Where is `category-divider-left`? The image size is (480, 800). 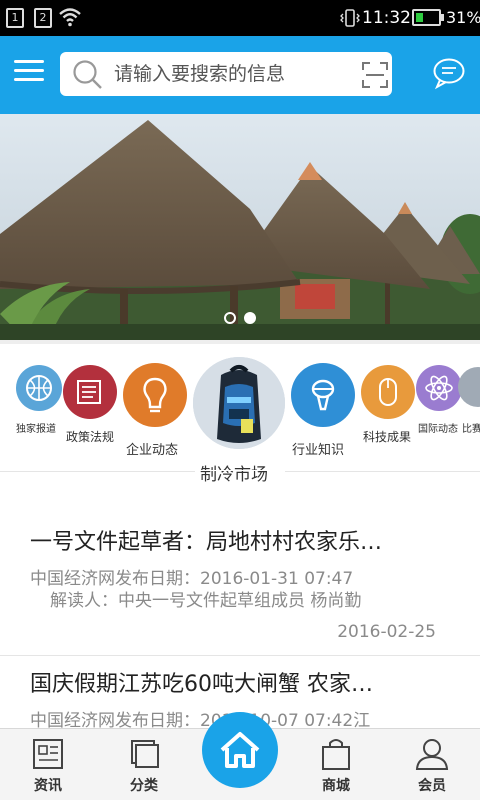
category-divider-left is located at coordinates (97, 471).